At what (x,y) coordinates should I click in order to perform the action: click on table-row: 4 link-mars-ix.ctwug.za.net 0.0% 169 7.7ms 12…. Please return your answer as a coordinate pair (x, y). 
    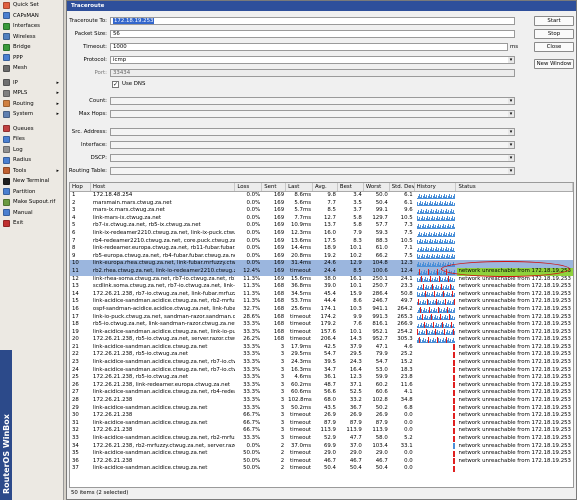
    Looking at the image, I should click on (321, 219).